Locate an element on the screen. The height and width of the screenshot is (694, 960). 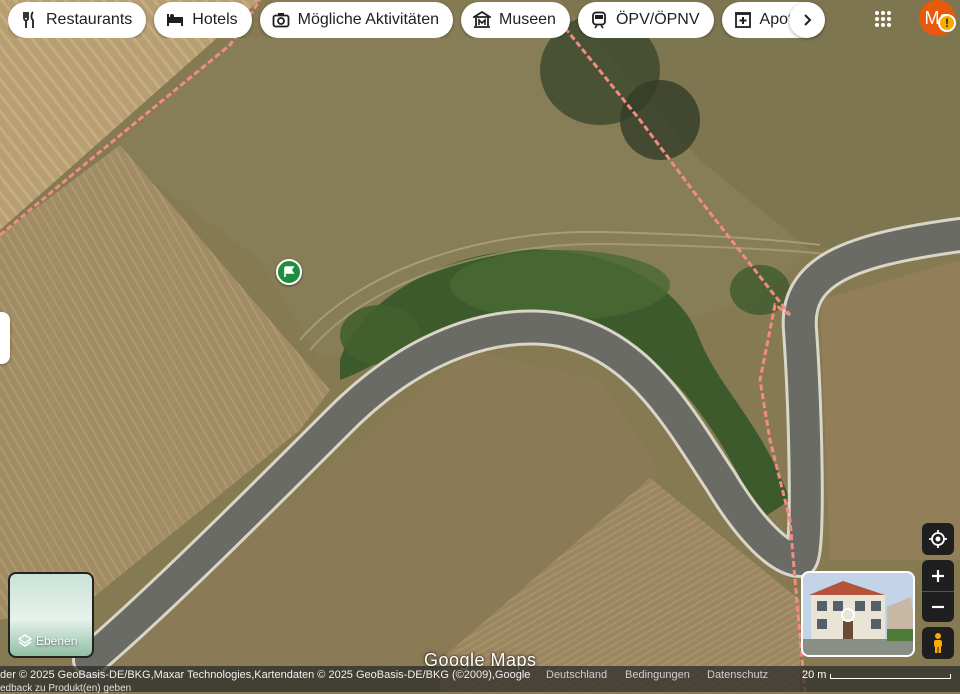
chip-transit: ÖPV/ÖPNV is located at coordinates (645, 20).